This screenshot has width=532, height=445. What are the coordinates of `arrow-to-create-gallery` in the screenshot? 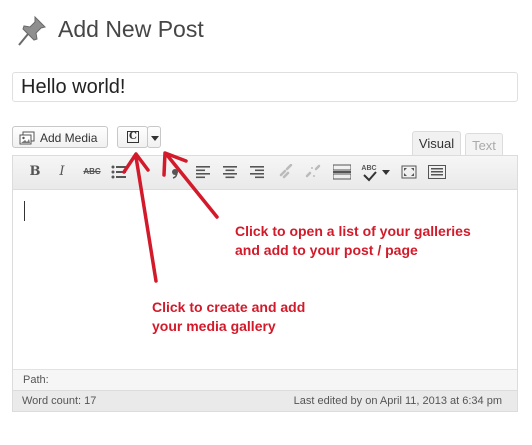 It's located at (140, 217).